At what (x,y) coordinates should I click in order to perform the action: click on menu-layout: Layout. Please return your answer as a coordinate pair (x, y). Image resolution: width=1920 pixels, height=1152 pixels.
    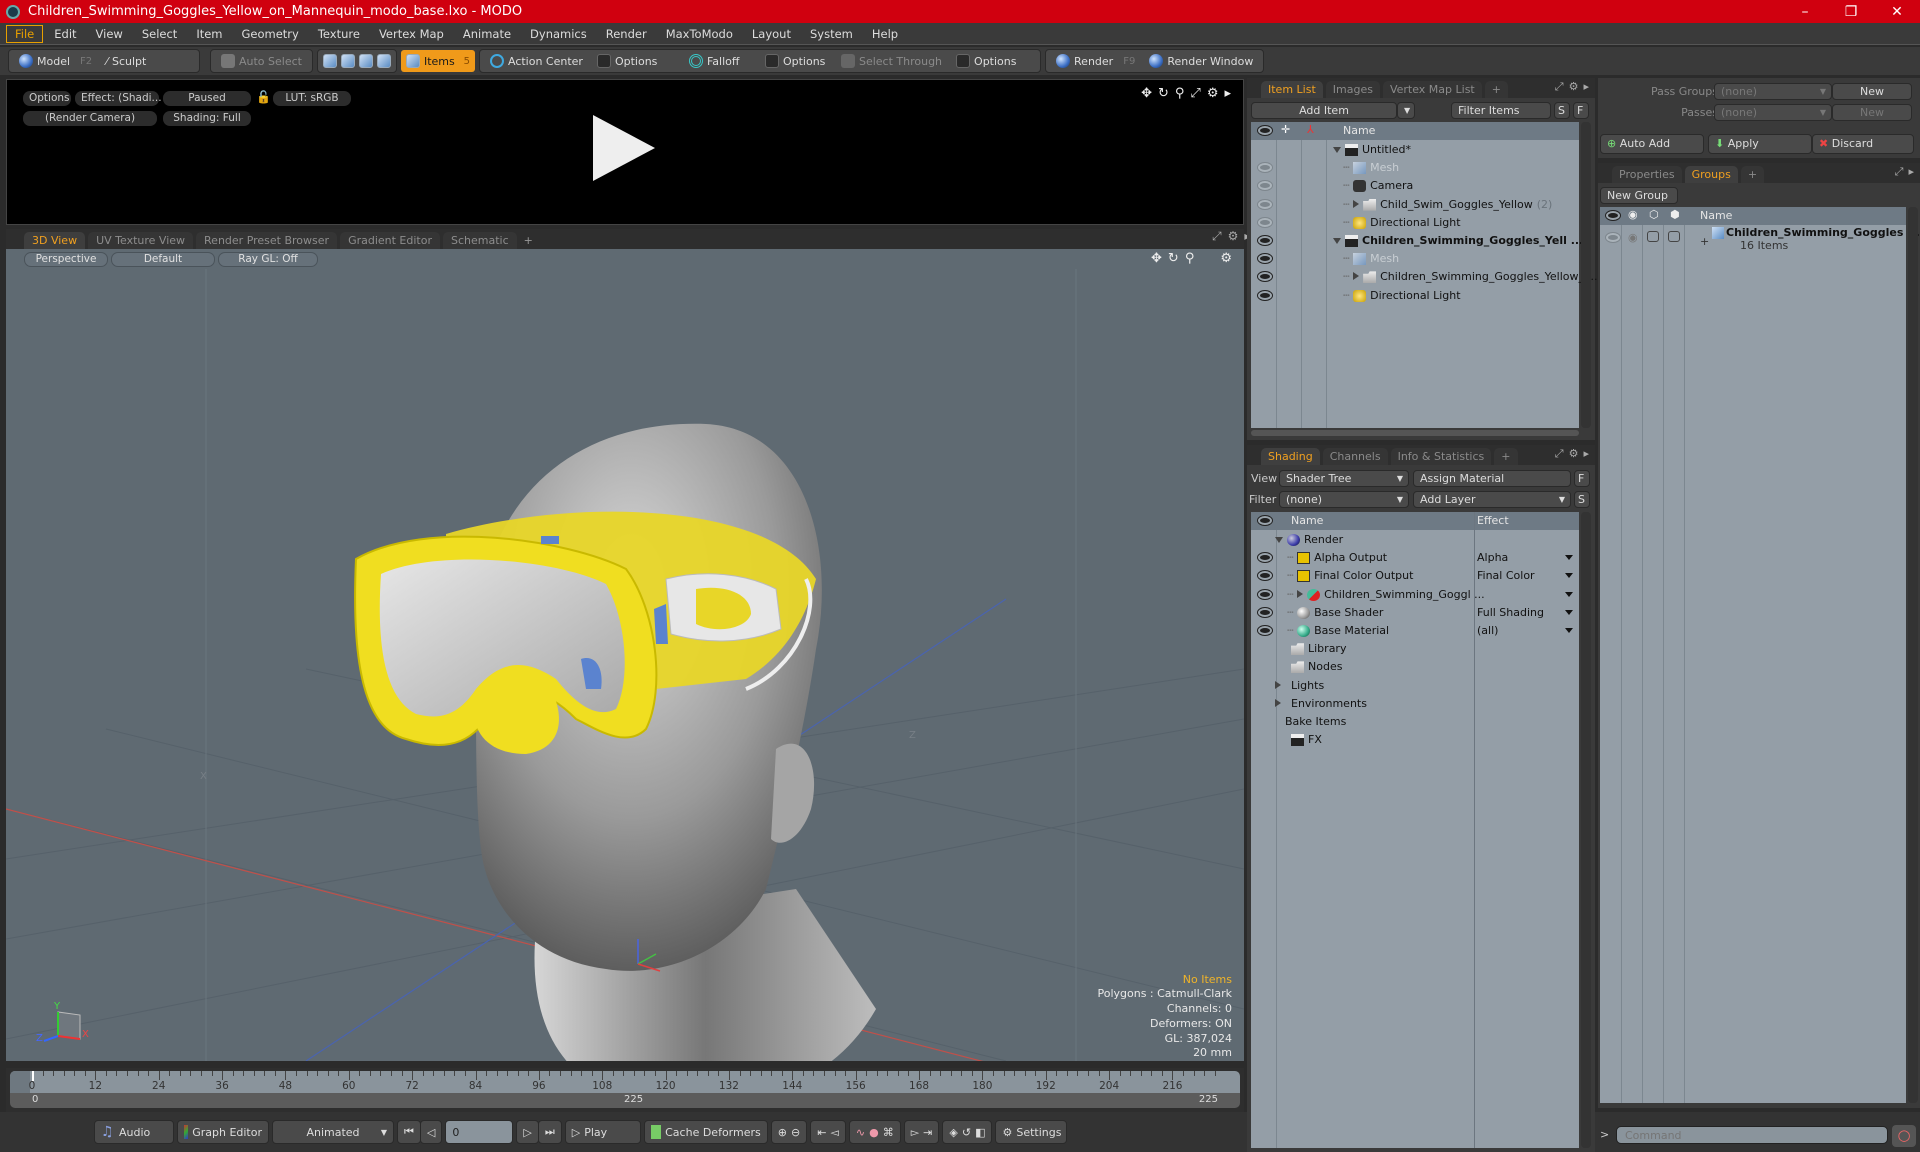
    Looking at the image, I should click on (771, 34).